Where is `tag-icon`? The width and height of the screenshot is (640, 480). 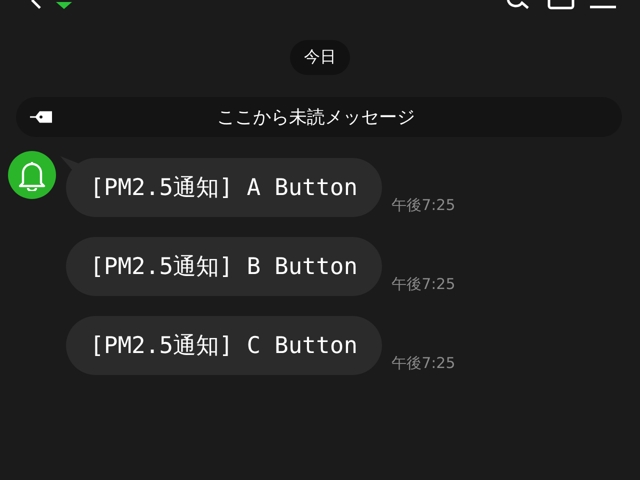 tag-icon is located at coordinates (41, 117).